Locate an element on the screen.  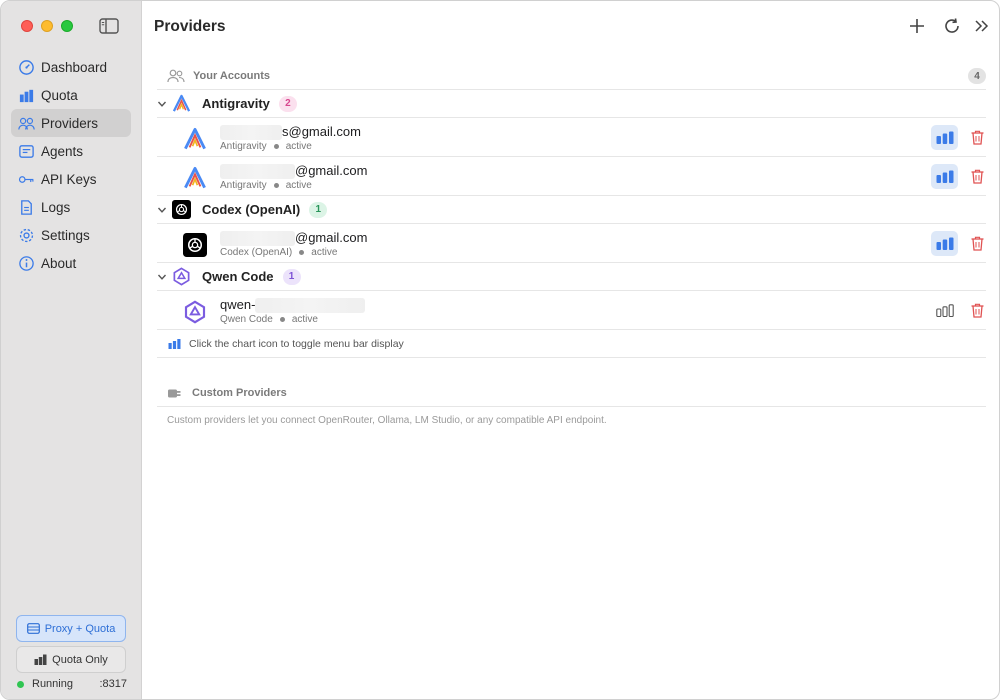
bar-chart-outline-icon is located at coordinates (944, 310).